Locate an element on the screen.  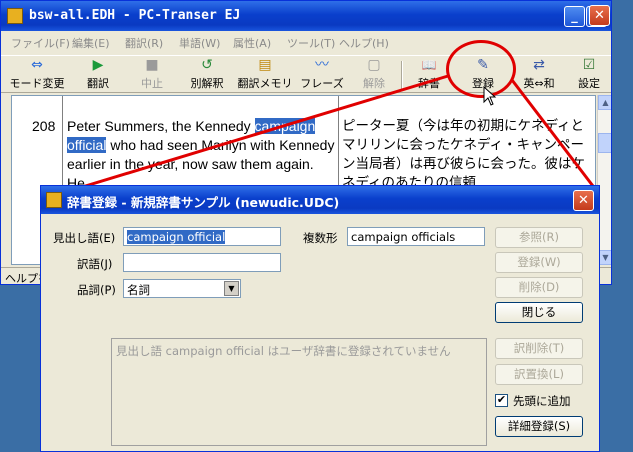
translation-label: 訳語(J) is located at coordinates (95, 264).